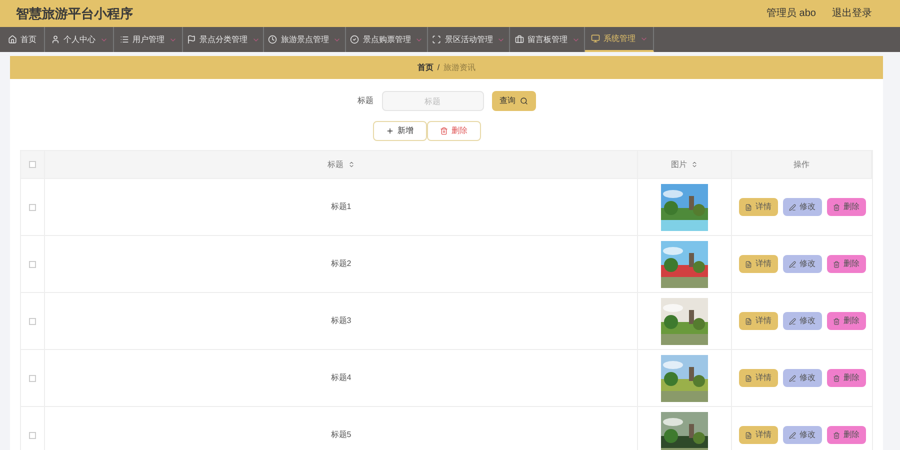  Describe the element at coordinates (22, 39) in the screenshot. I see `nav-item: 首页` at that location.